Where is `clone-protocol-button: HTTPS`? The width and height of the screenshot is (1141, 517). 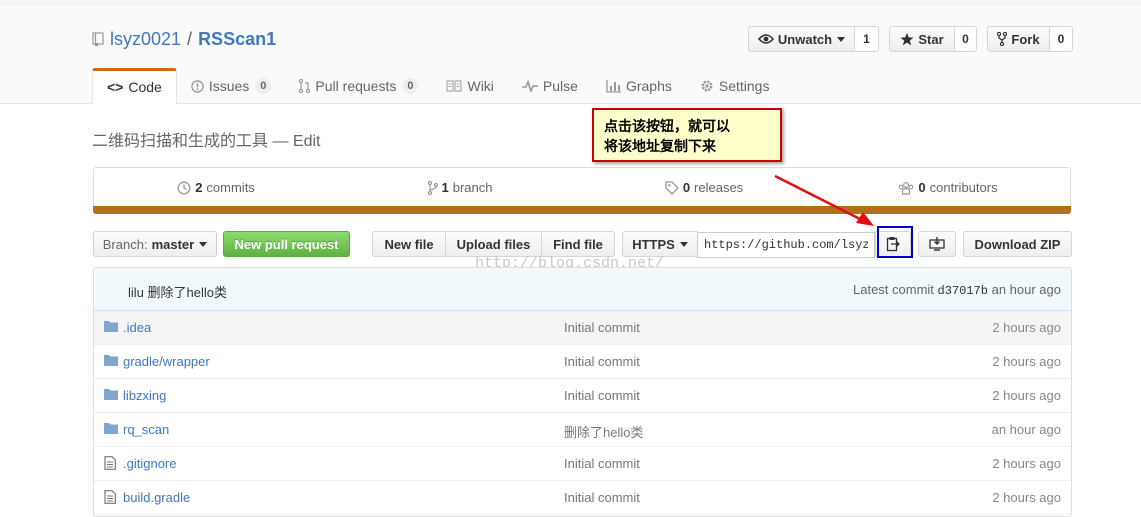
clone-protocol-button: HTTPS is located at coordinates (660, 244).